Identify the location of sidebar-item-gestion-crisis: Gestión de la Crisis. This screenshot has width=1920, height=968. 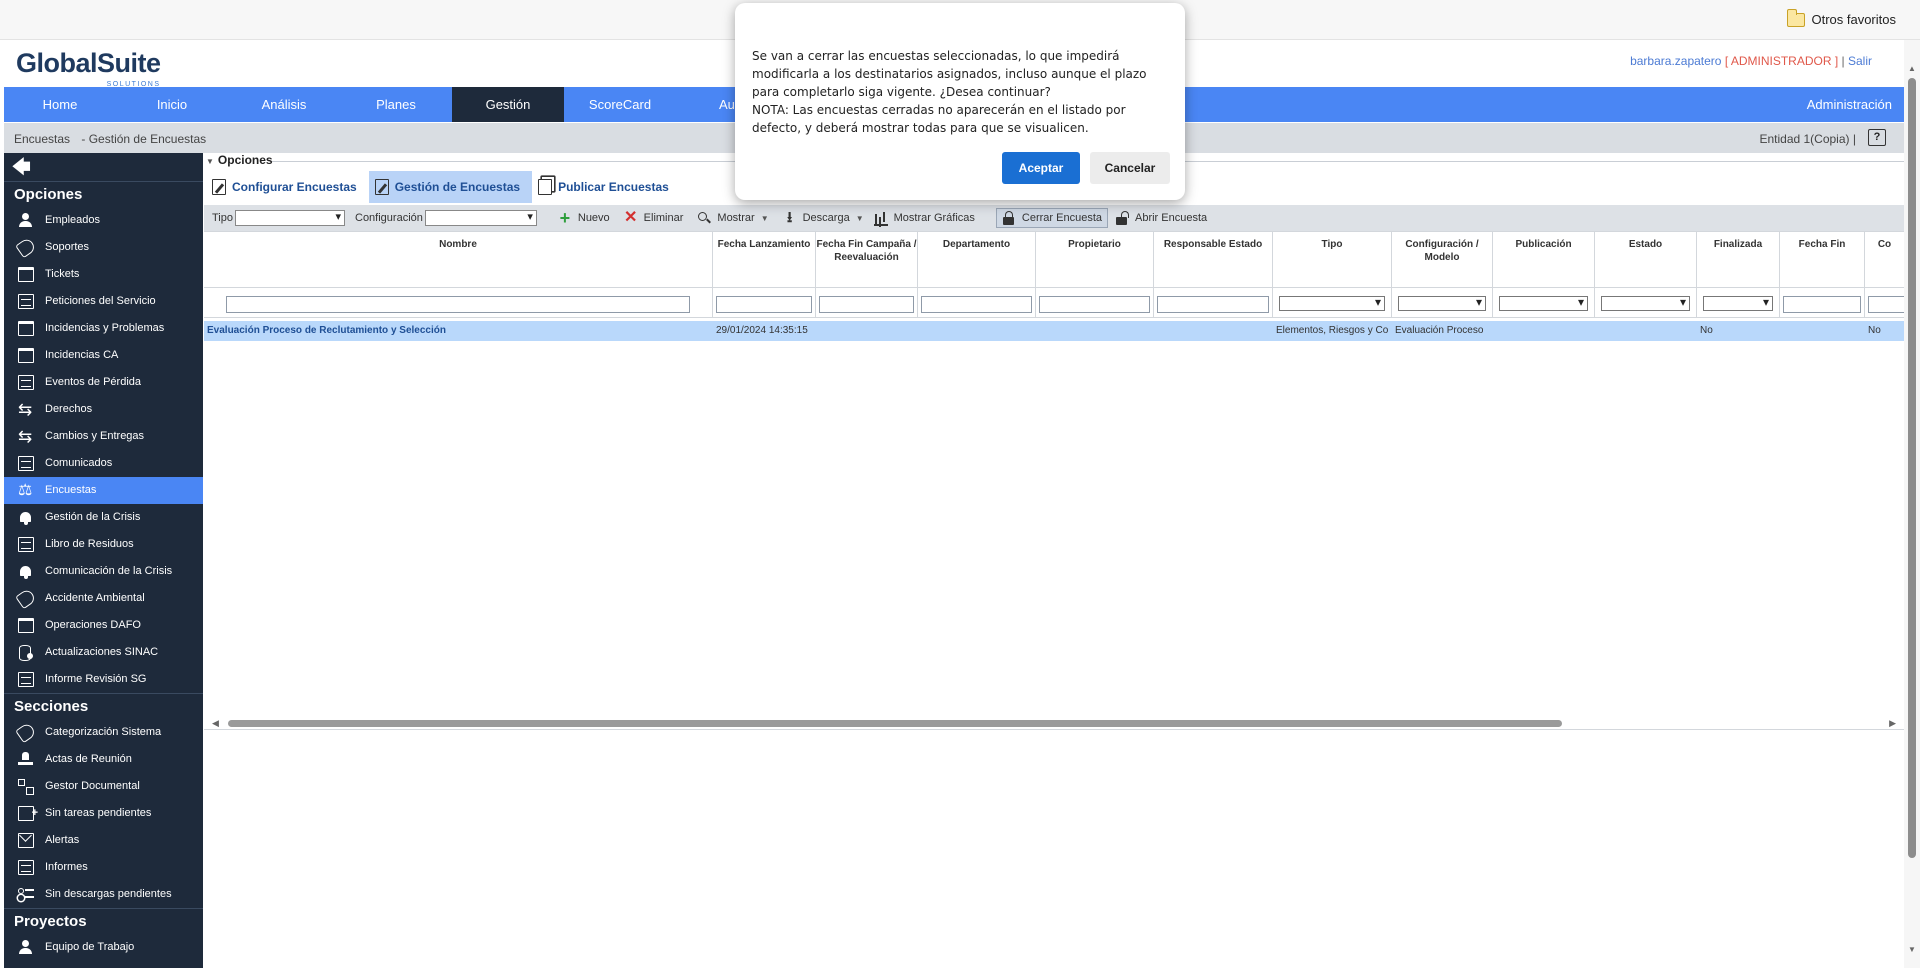
(103, 517).